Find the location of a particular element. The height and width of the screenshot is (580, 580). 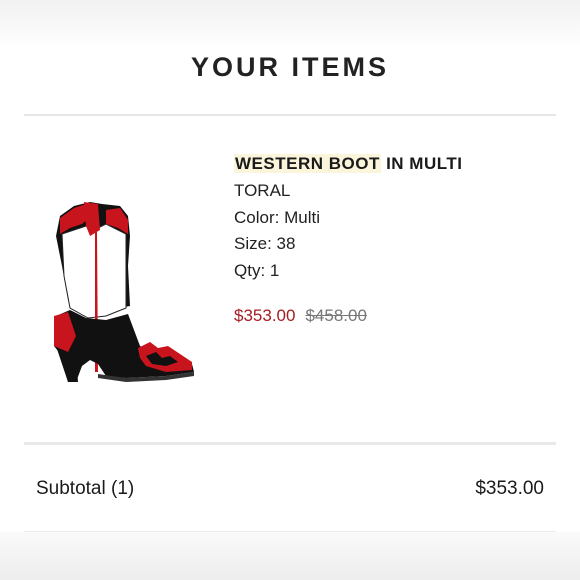

divider-top is located at coordinates (290, 115).